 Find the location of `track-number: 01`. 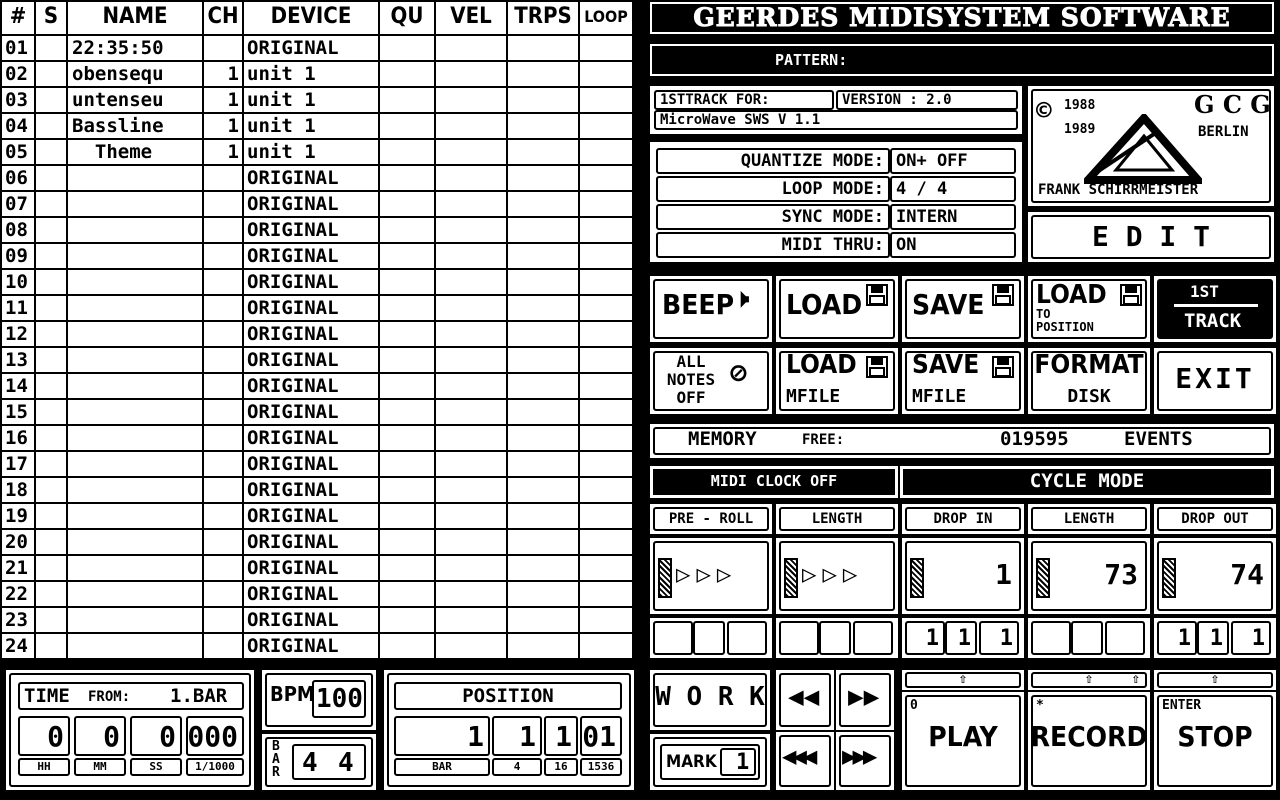

track-number: 01 is located at coordinates (18, 48).